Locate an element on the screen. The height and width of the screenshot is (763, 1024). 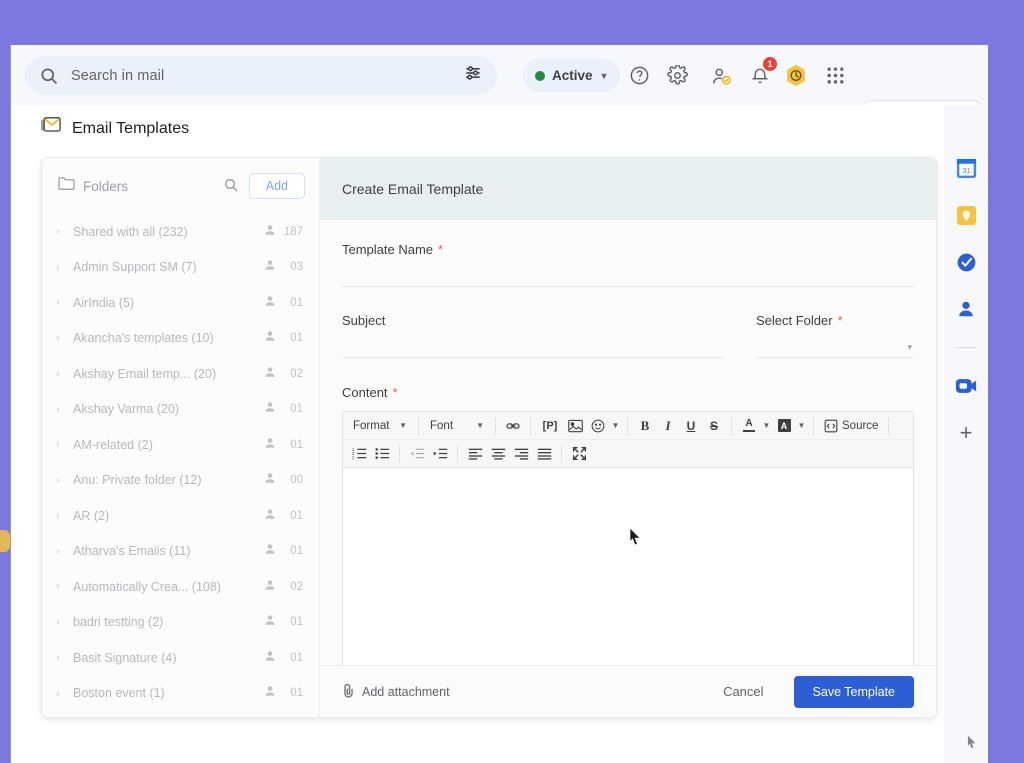
google-calendar-icon: 31 is located at coordinates (966, 168).